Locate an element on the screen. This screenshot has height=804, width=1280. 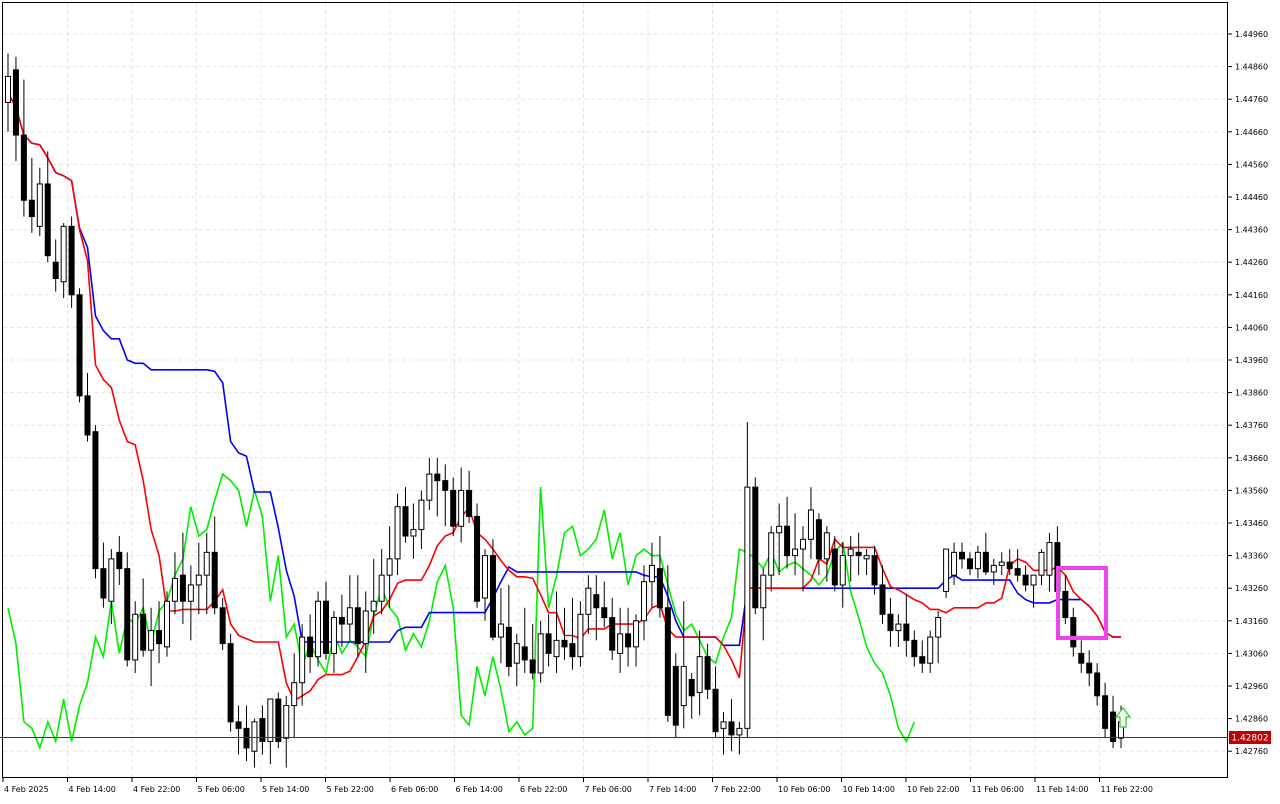
price-tick-label: 1.44160 is located at coordinates (1251, 295).